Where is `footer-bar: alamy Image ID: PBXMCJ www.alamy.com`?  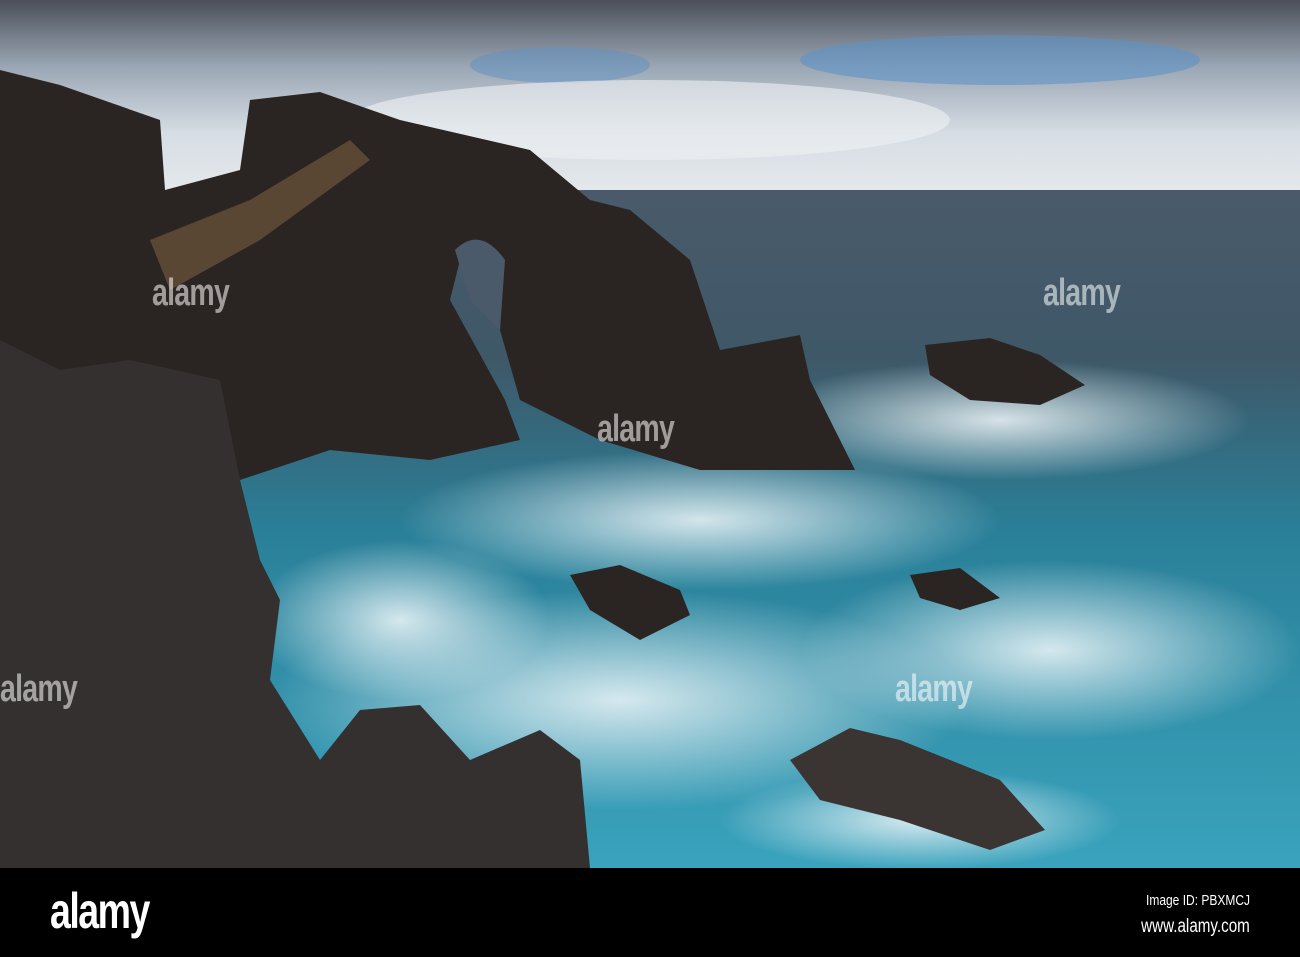
footer-bar: alamy Image ID: PBXMCJ www.alamy.com is located at coordinates (650, 912).